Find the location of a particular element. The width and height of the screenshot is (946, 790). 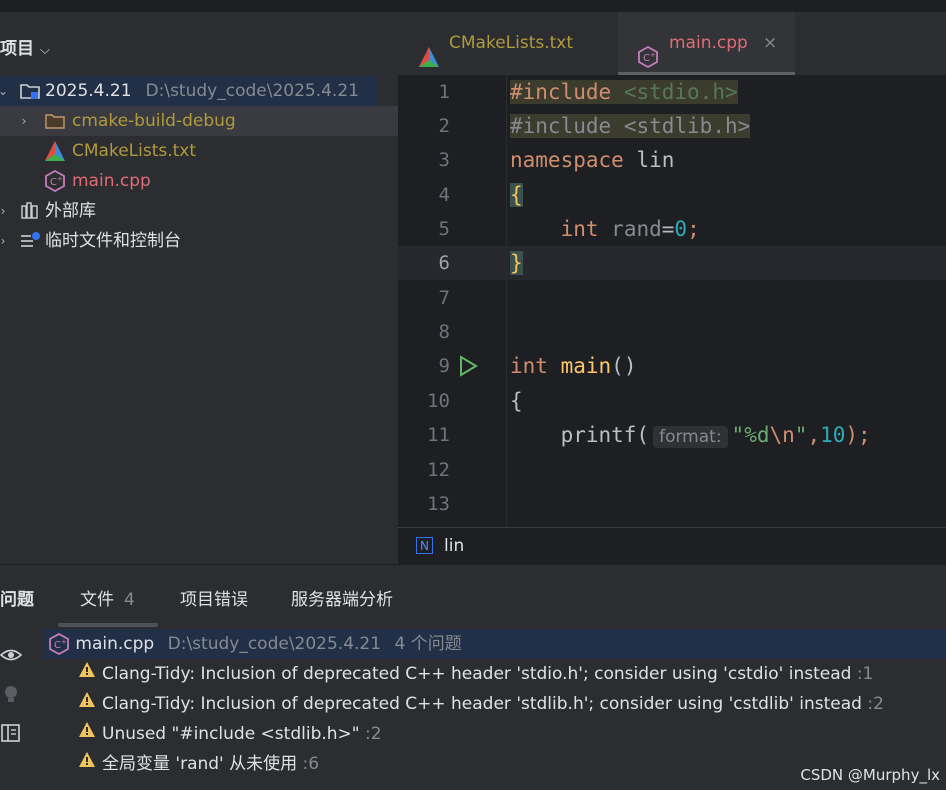

root-folder-name: 2025.4.21 is located at coordinates (88, 91).